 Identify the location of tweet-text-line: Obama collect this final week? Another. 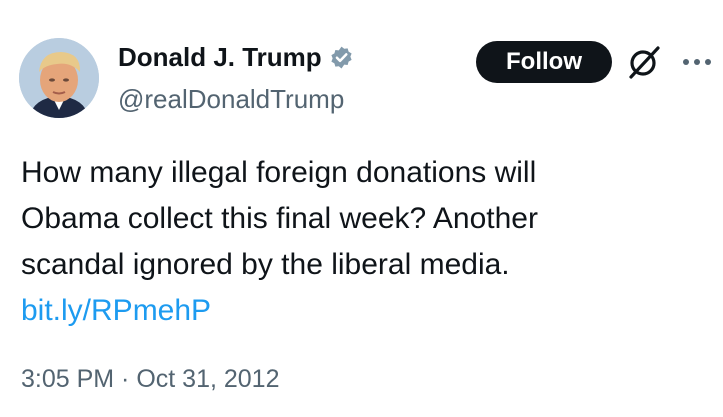
(279, 218).